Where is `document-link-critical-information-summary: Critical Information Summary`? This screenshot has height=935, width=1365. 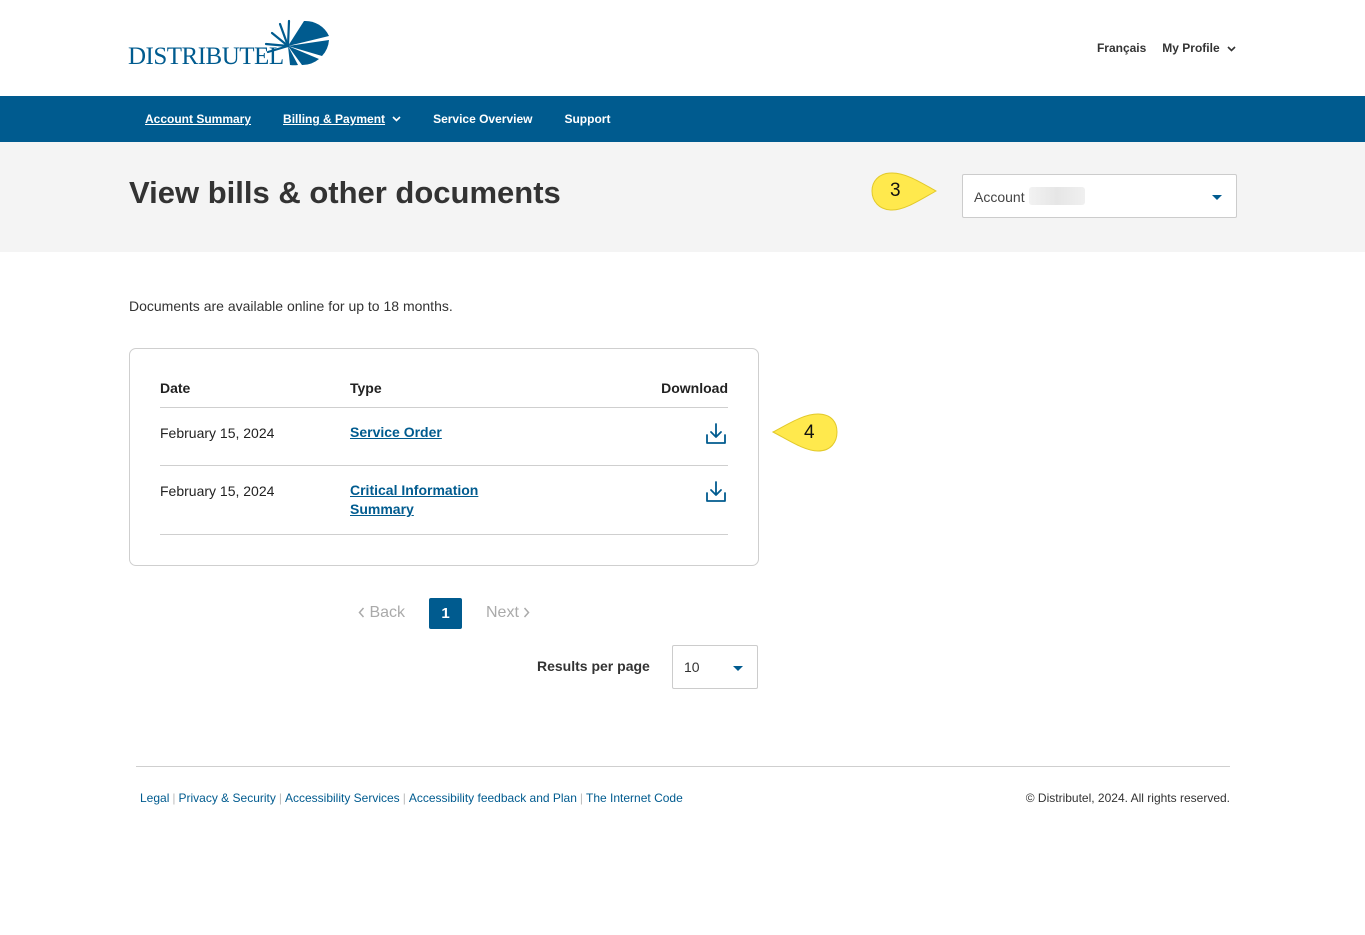 document-link-critical-information-summary: Critical Information Summary is located at coordinates (414, 500).